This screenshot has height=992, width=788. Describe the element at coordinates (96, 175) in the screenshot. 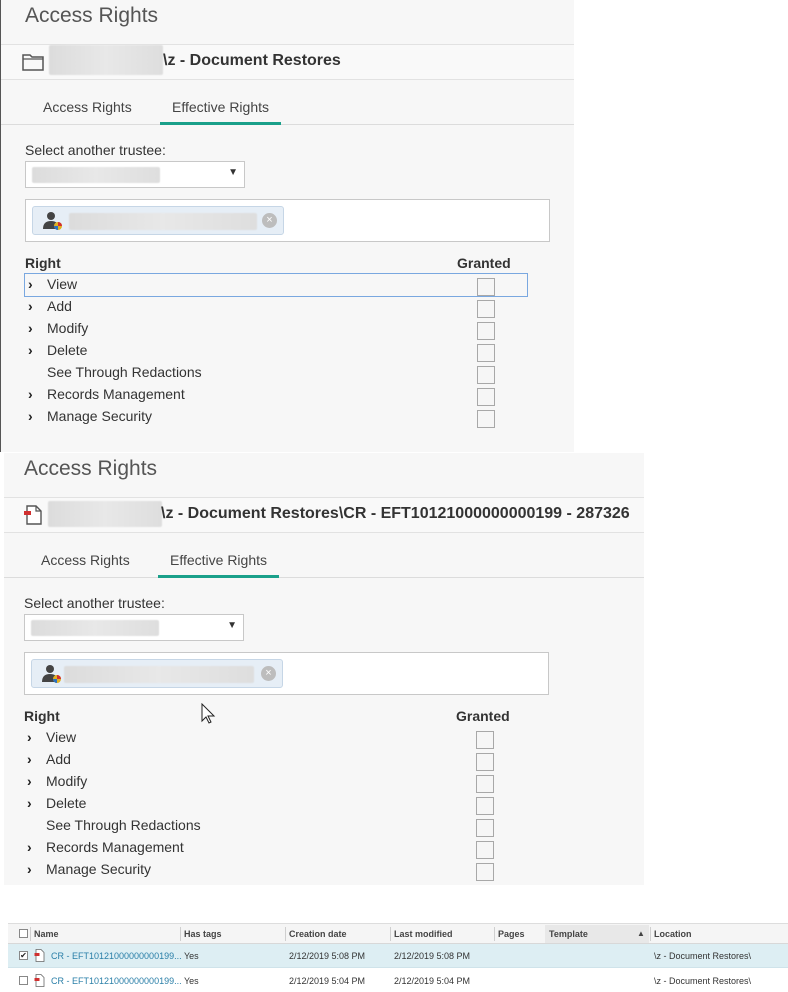

I see `redacted-trustee` at that location.